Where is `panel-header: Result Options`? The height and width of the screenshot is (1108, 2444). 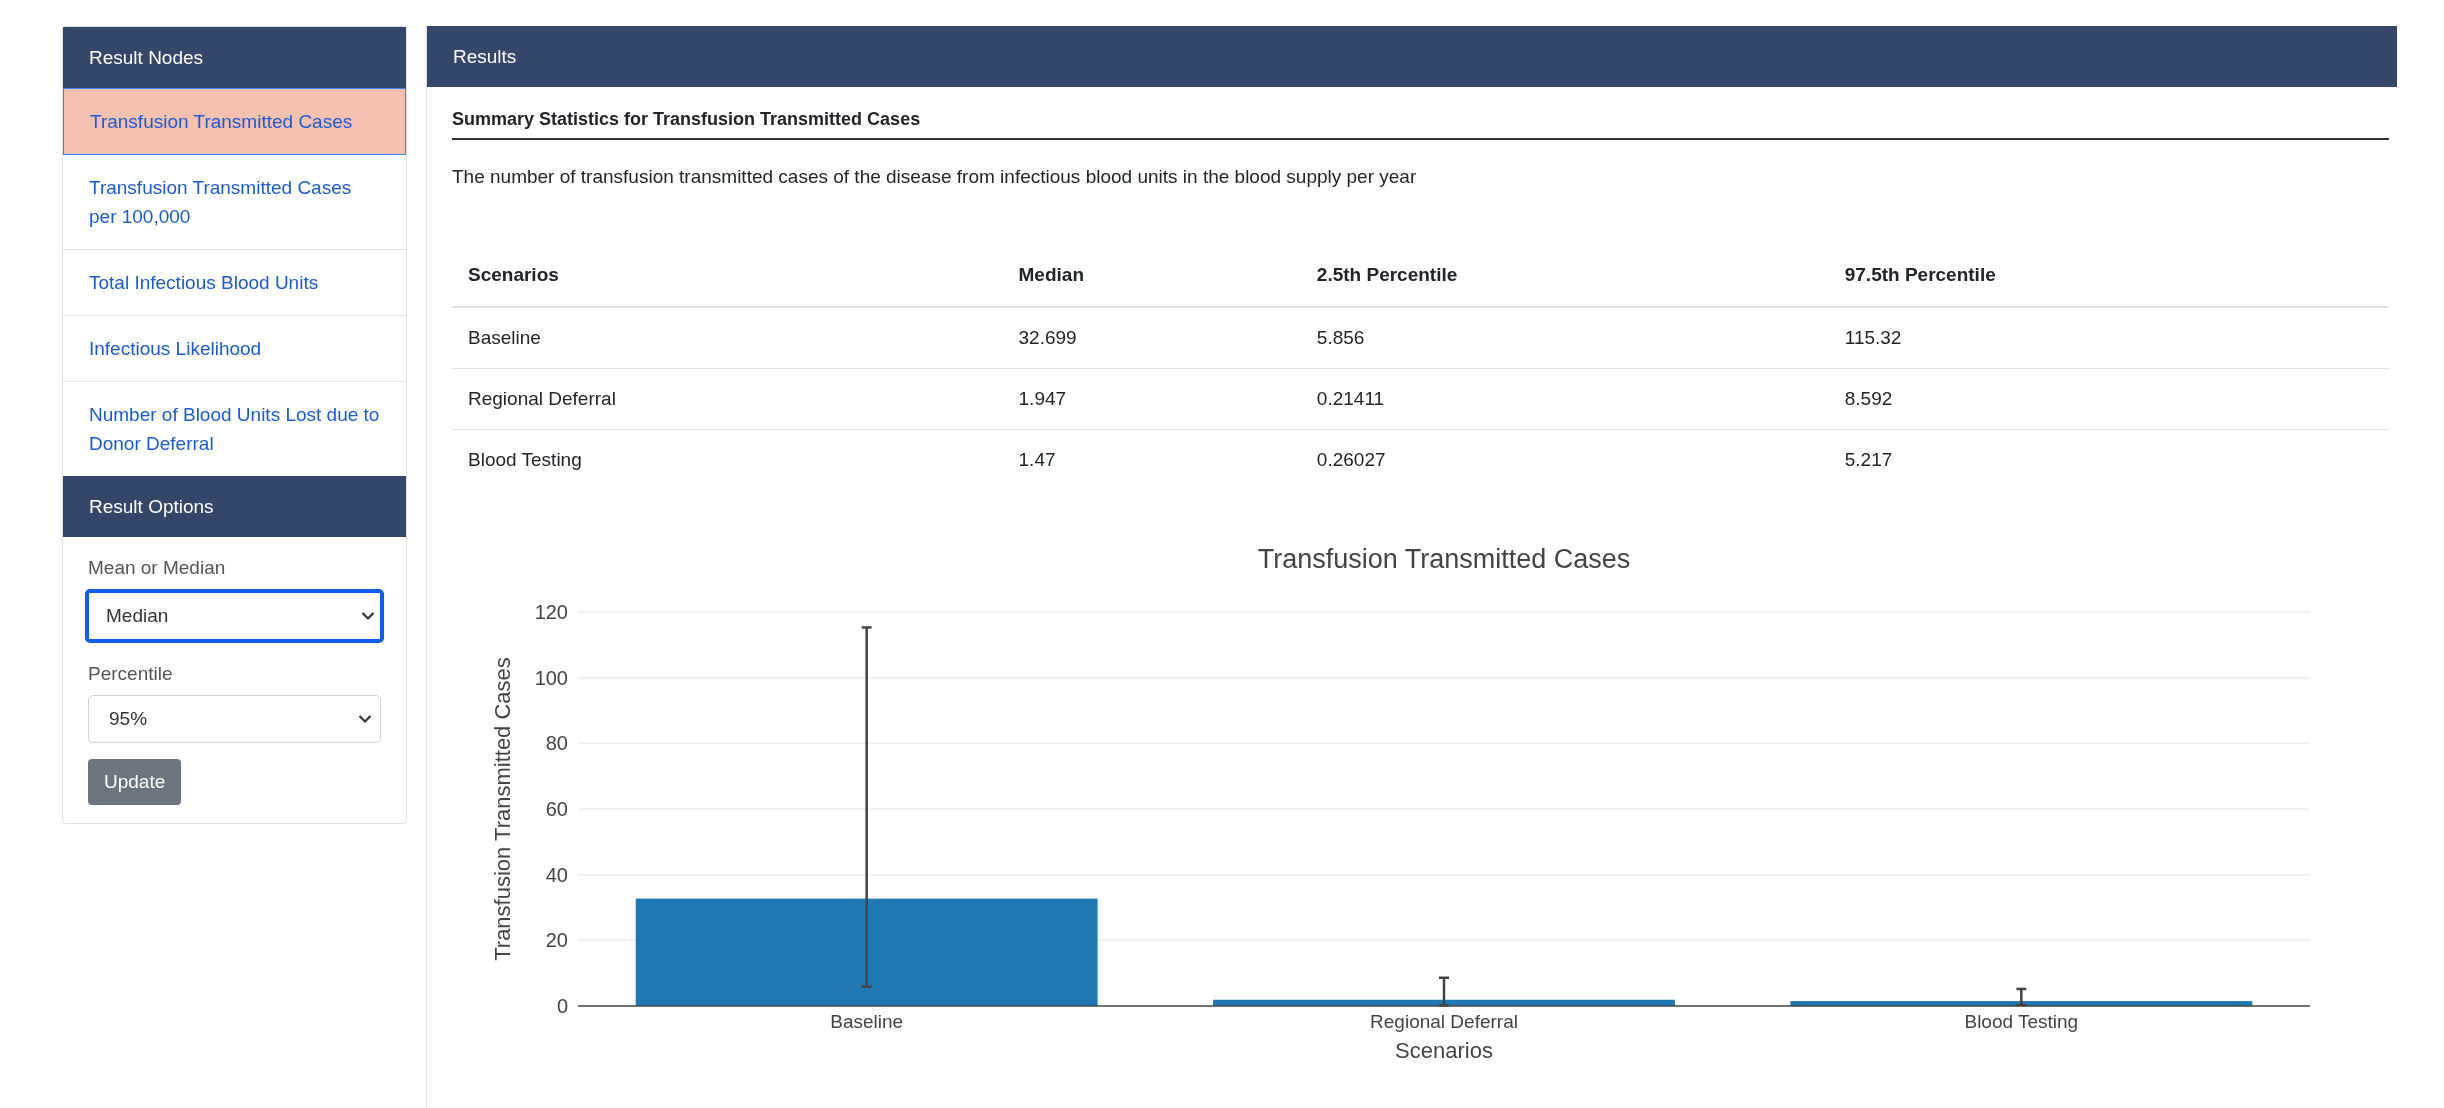
panel-header: Result Options is located at coordinates (234, 506).